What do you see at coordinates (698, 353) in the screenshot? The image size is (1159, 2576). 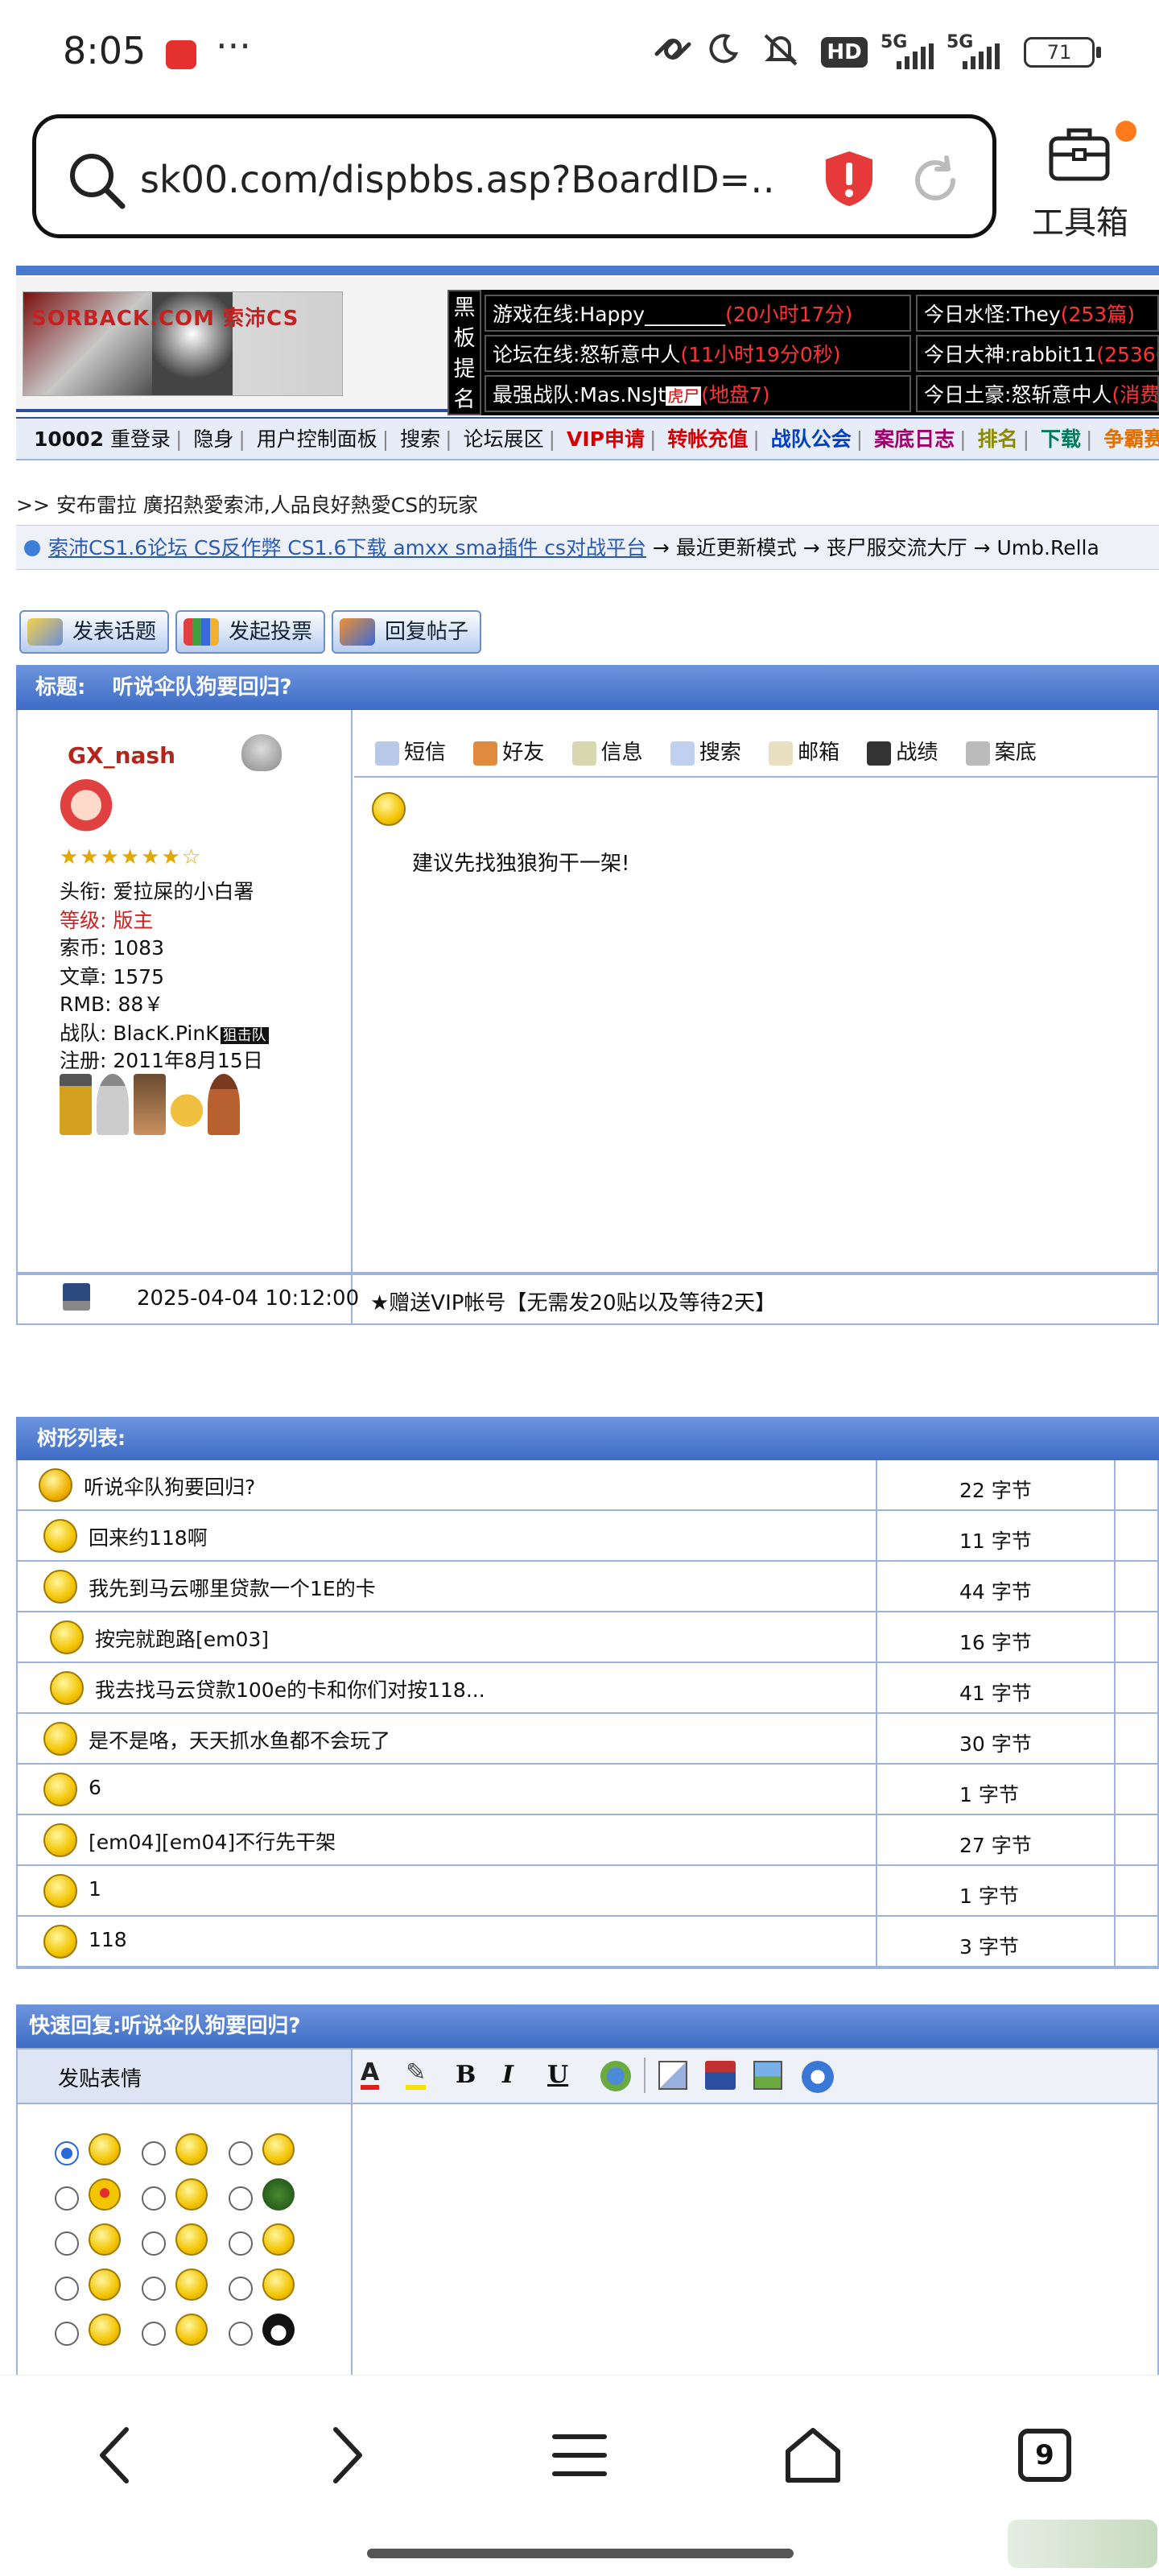 I see `bb-row-online-forum: 论坛在线:怒斩意中人(11小时19分0秒)` at bounding box center [698, 353].